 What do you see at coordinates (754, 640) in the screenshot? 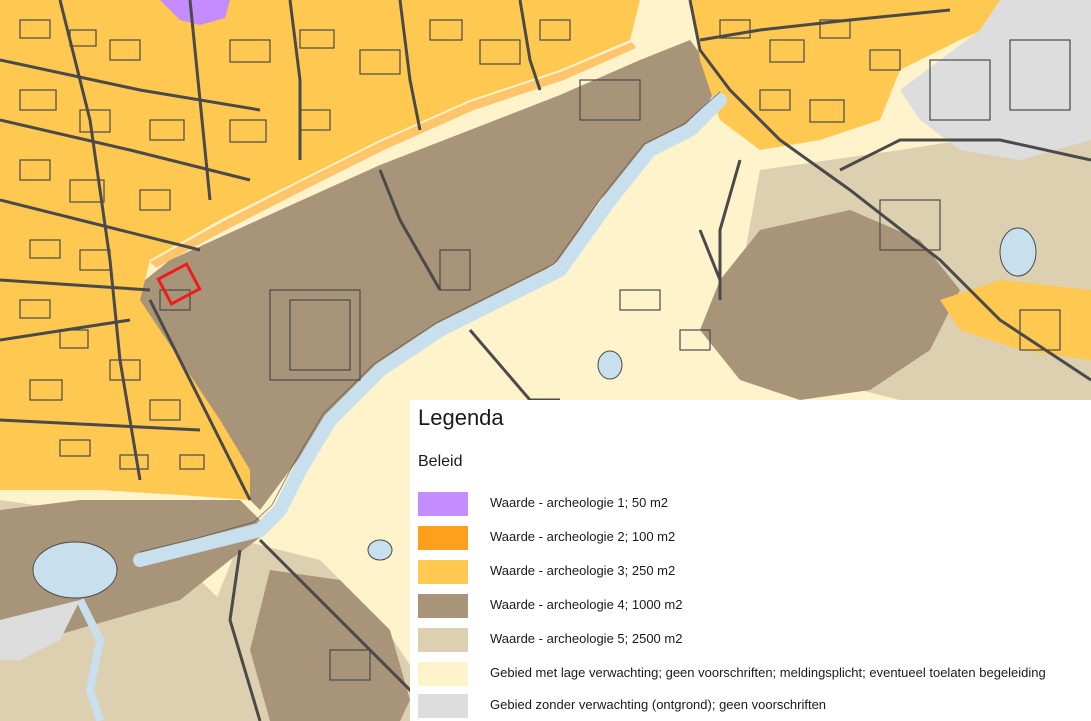
I see `legend-item-archeologie-5: Waarde - archeologie 5; 2500 m2` at bounding box center [754, 640].